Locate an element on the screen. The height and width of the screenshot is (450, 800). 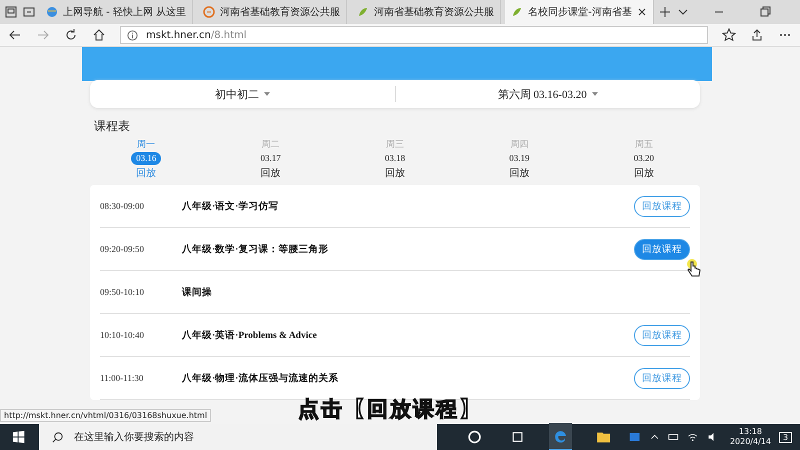
wifi-icon is located at coordinates (693, 437).